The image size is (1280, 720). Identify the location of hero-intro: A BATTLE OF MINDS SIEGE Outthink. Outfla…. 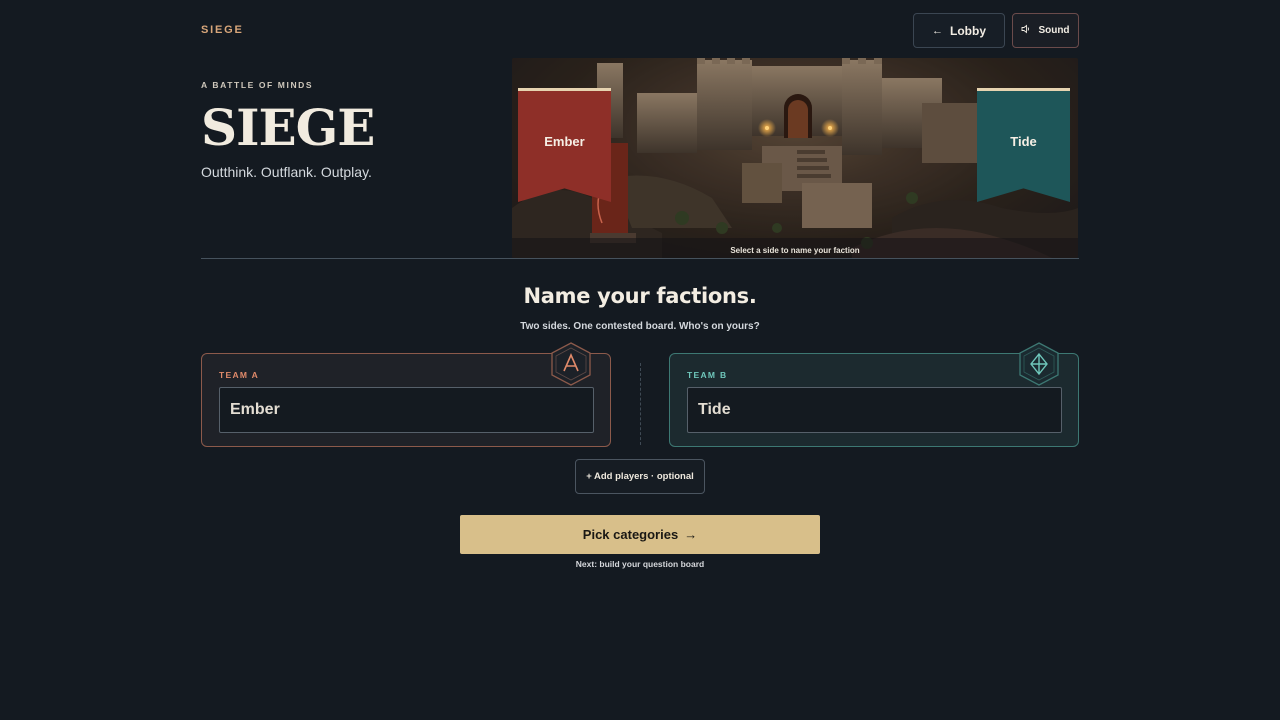
(351, 120).